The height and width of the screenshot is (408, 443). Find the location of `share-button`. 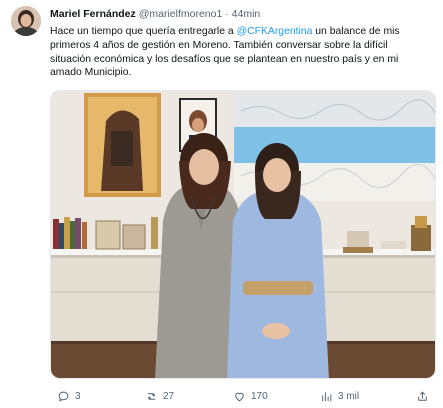

share-button is located at coordinates (425, 396).